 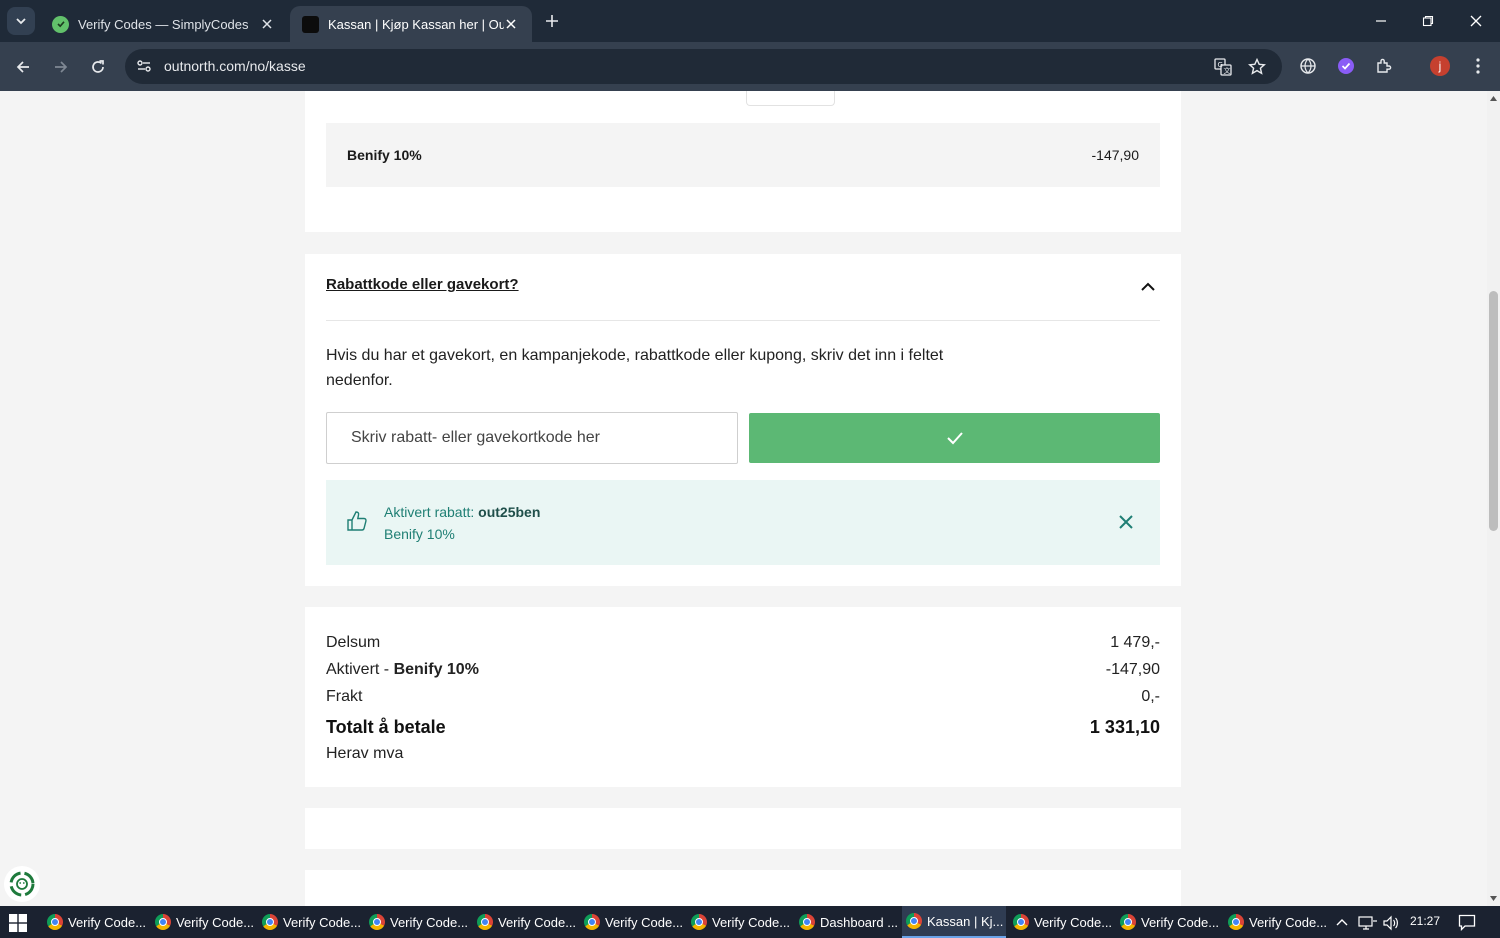 I want to click on profile-avatar: j, so click(x=1440, y=66).